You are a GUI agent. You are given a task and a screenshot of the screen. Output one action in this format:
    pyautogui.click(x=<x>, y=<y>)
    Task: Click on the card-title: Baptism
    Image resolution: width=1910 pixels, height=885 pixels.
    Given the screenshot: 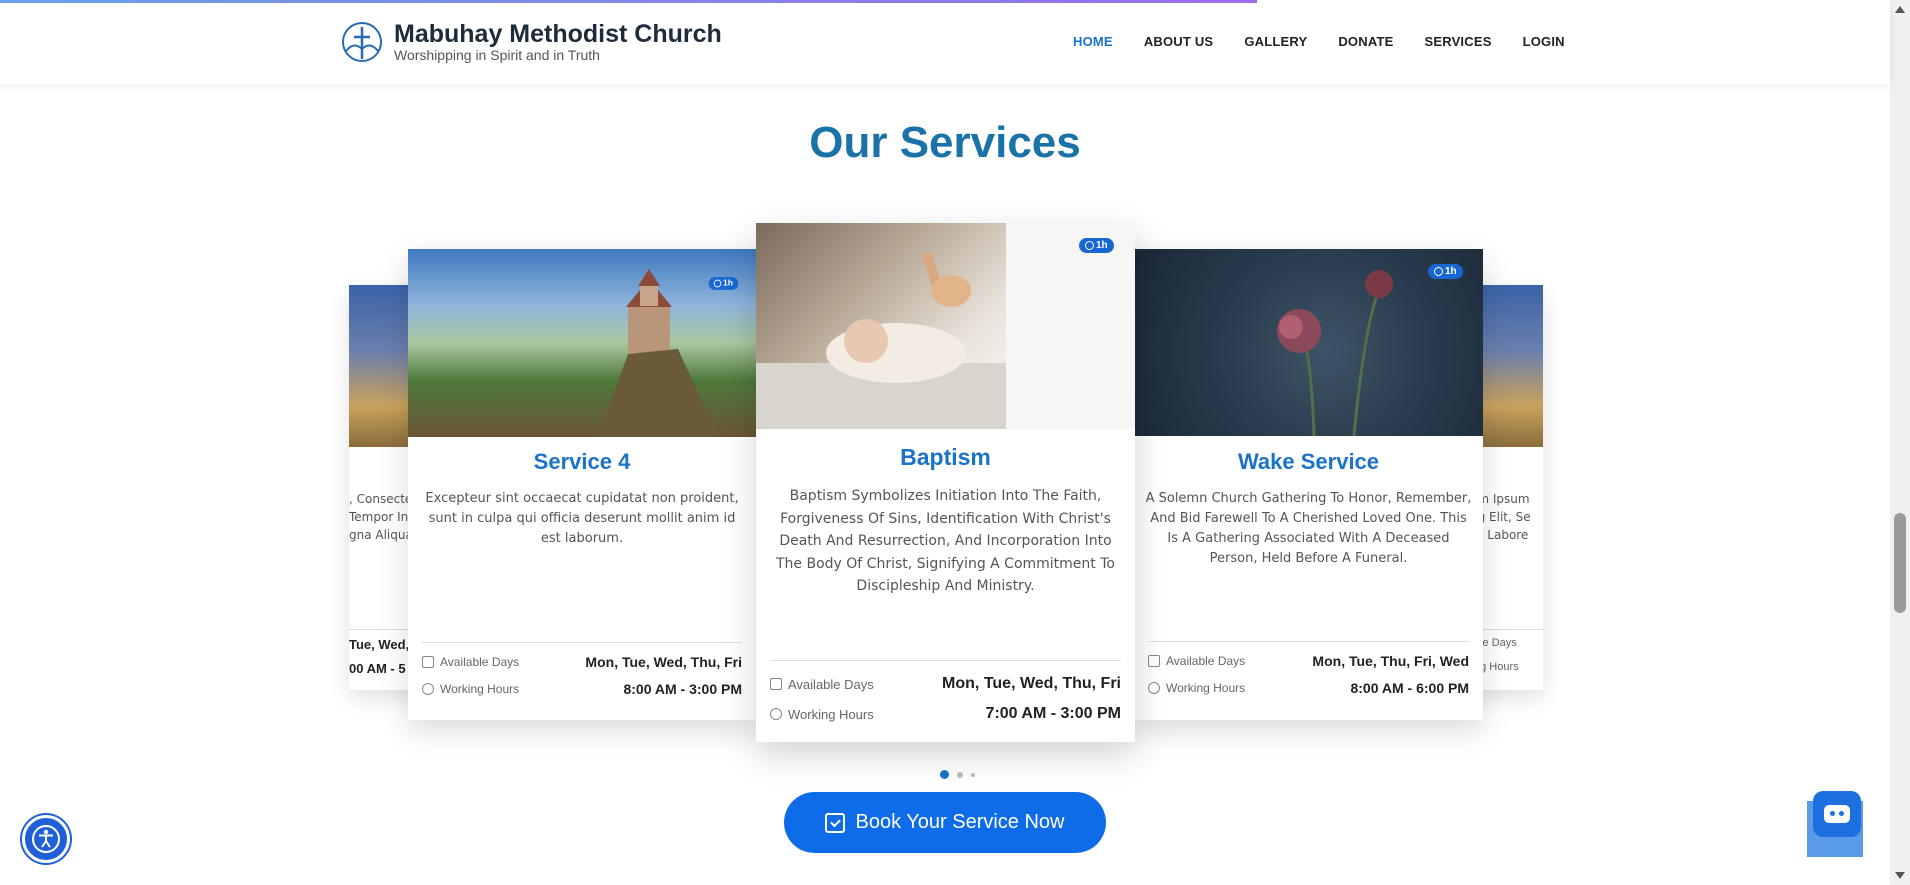 What is the action you would take?
    pyautogui.click(x=945, y=457)
    